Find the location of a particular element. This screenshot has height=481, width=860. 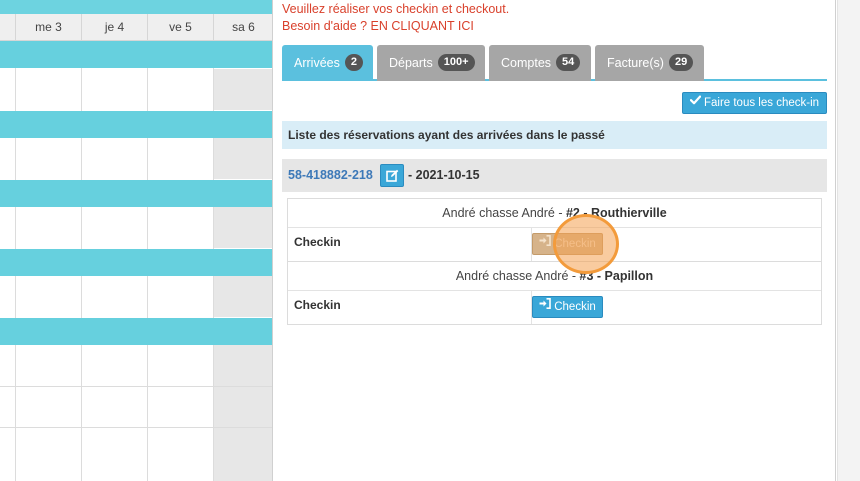

check-icon is located at coordinates (695, 102).